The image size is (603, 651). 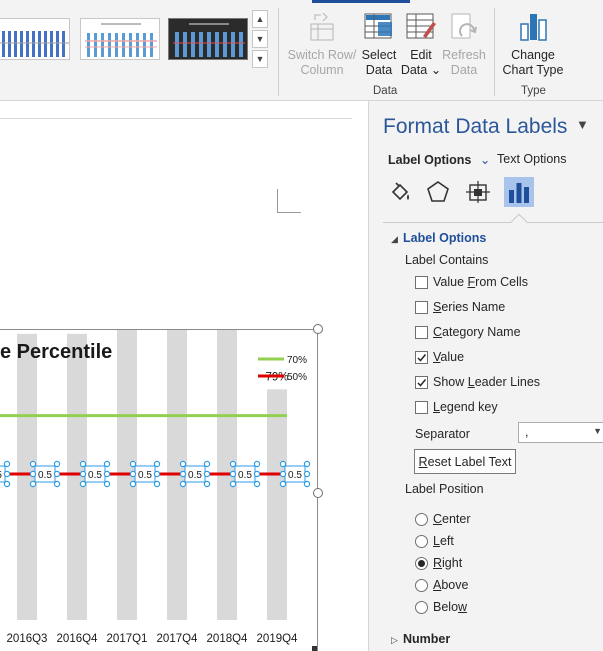 I want to click on radio-row-0: Center, so click(x=443, y=519).